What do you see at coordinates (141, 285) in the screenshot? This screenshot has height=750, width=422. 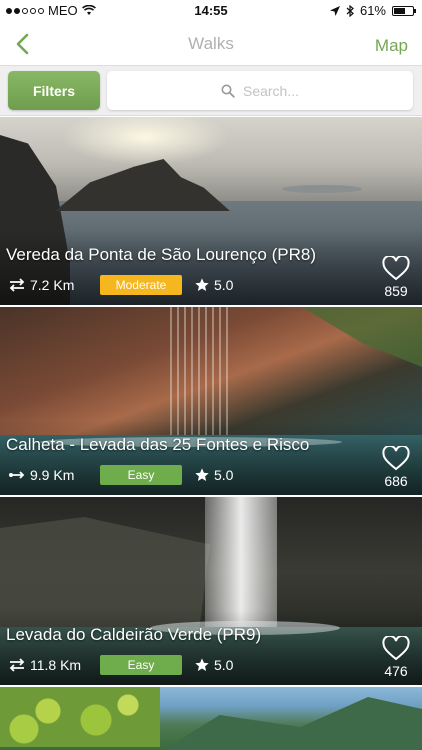 I see `difficulty-badge: Moderate` at bounding box center [141, 285].